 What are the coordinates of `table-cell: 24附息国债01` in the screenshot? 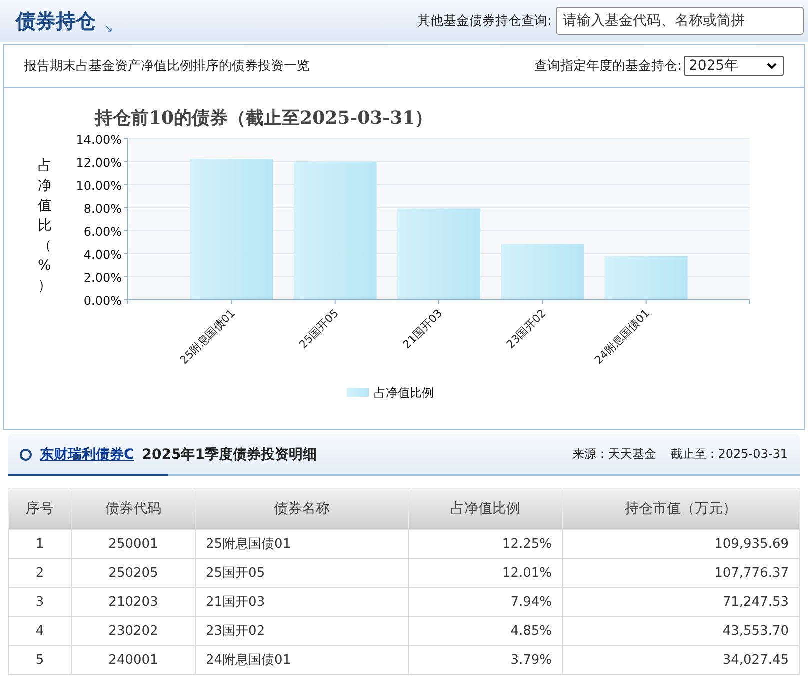 It's located at (302, 660).